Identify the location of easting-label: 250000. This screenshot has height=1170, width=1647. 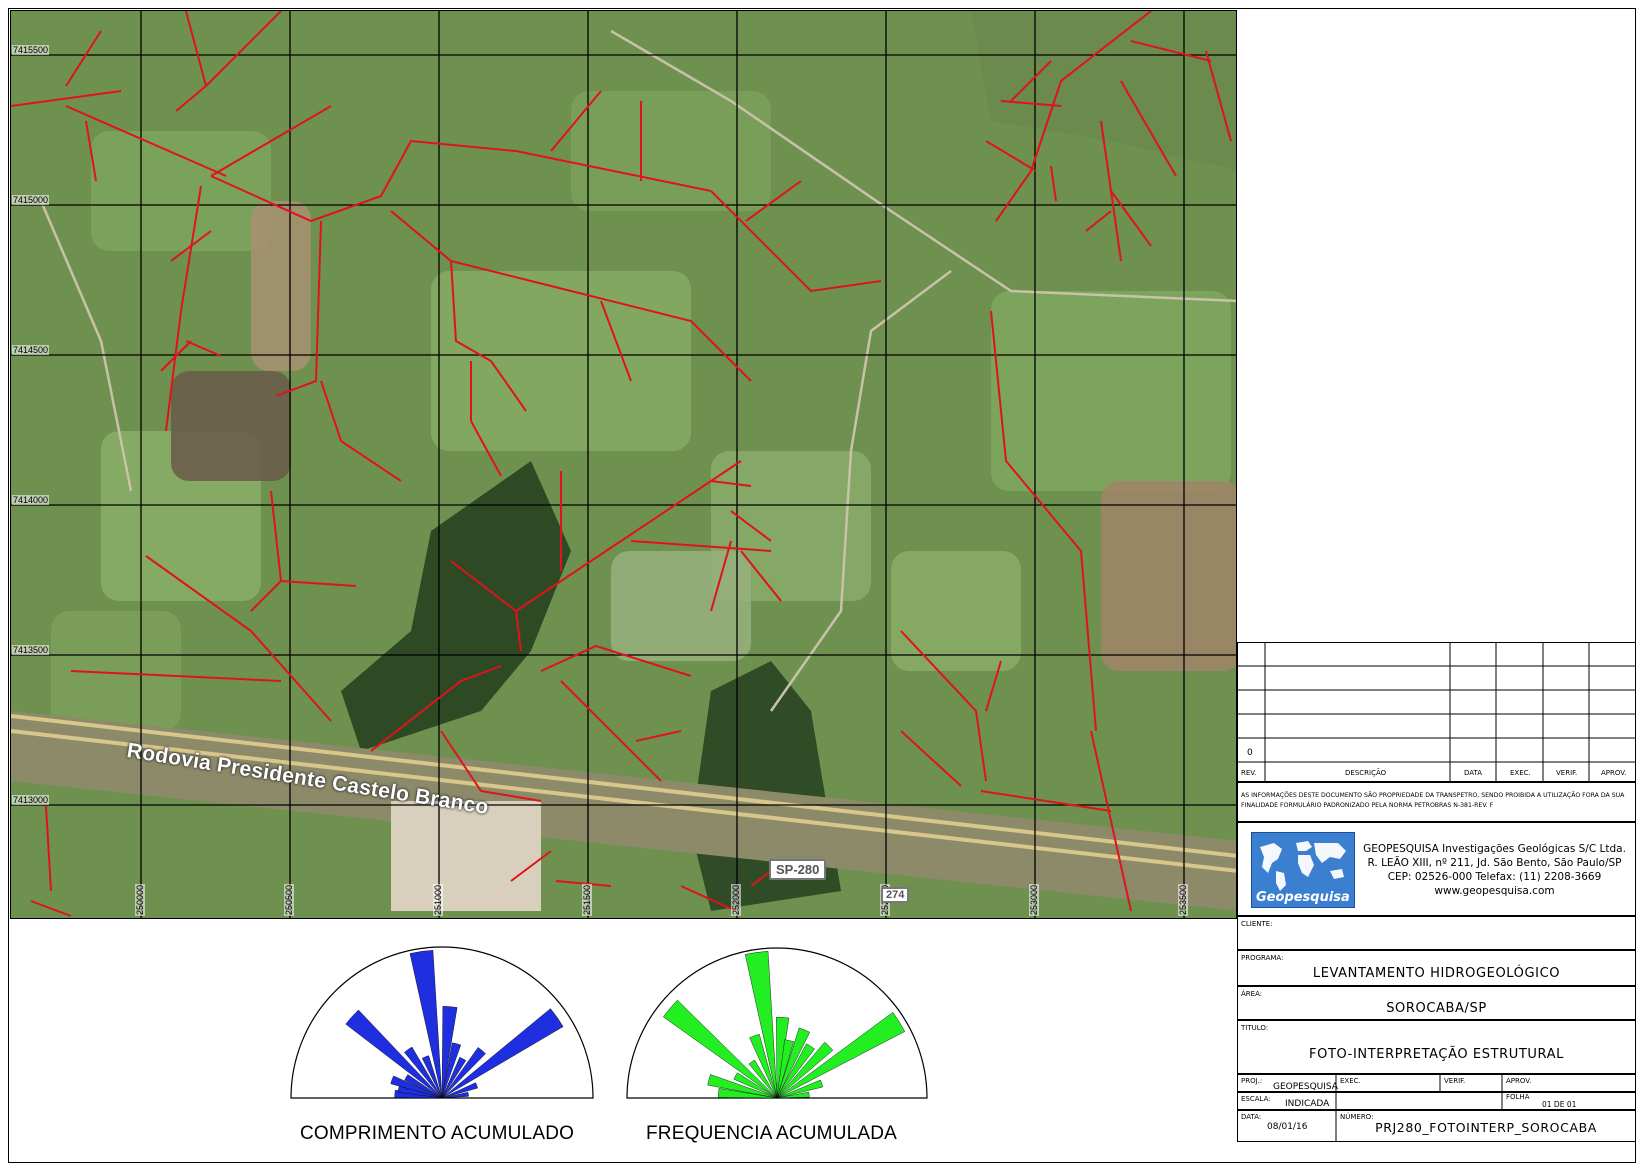
(140, 899).